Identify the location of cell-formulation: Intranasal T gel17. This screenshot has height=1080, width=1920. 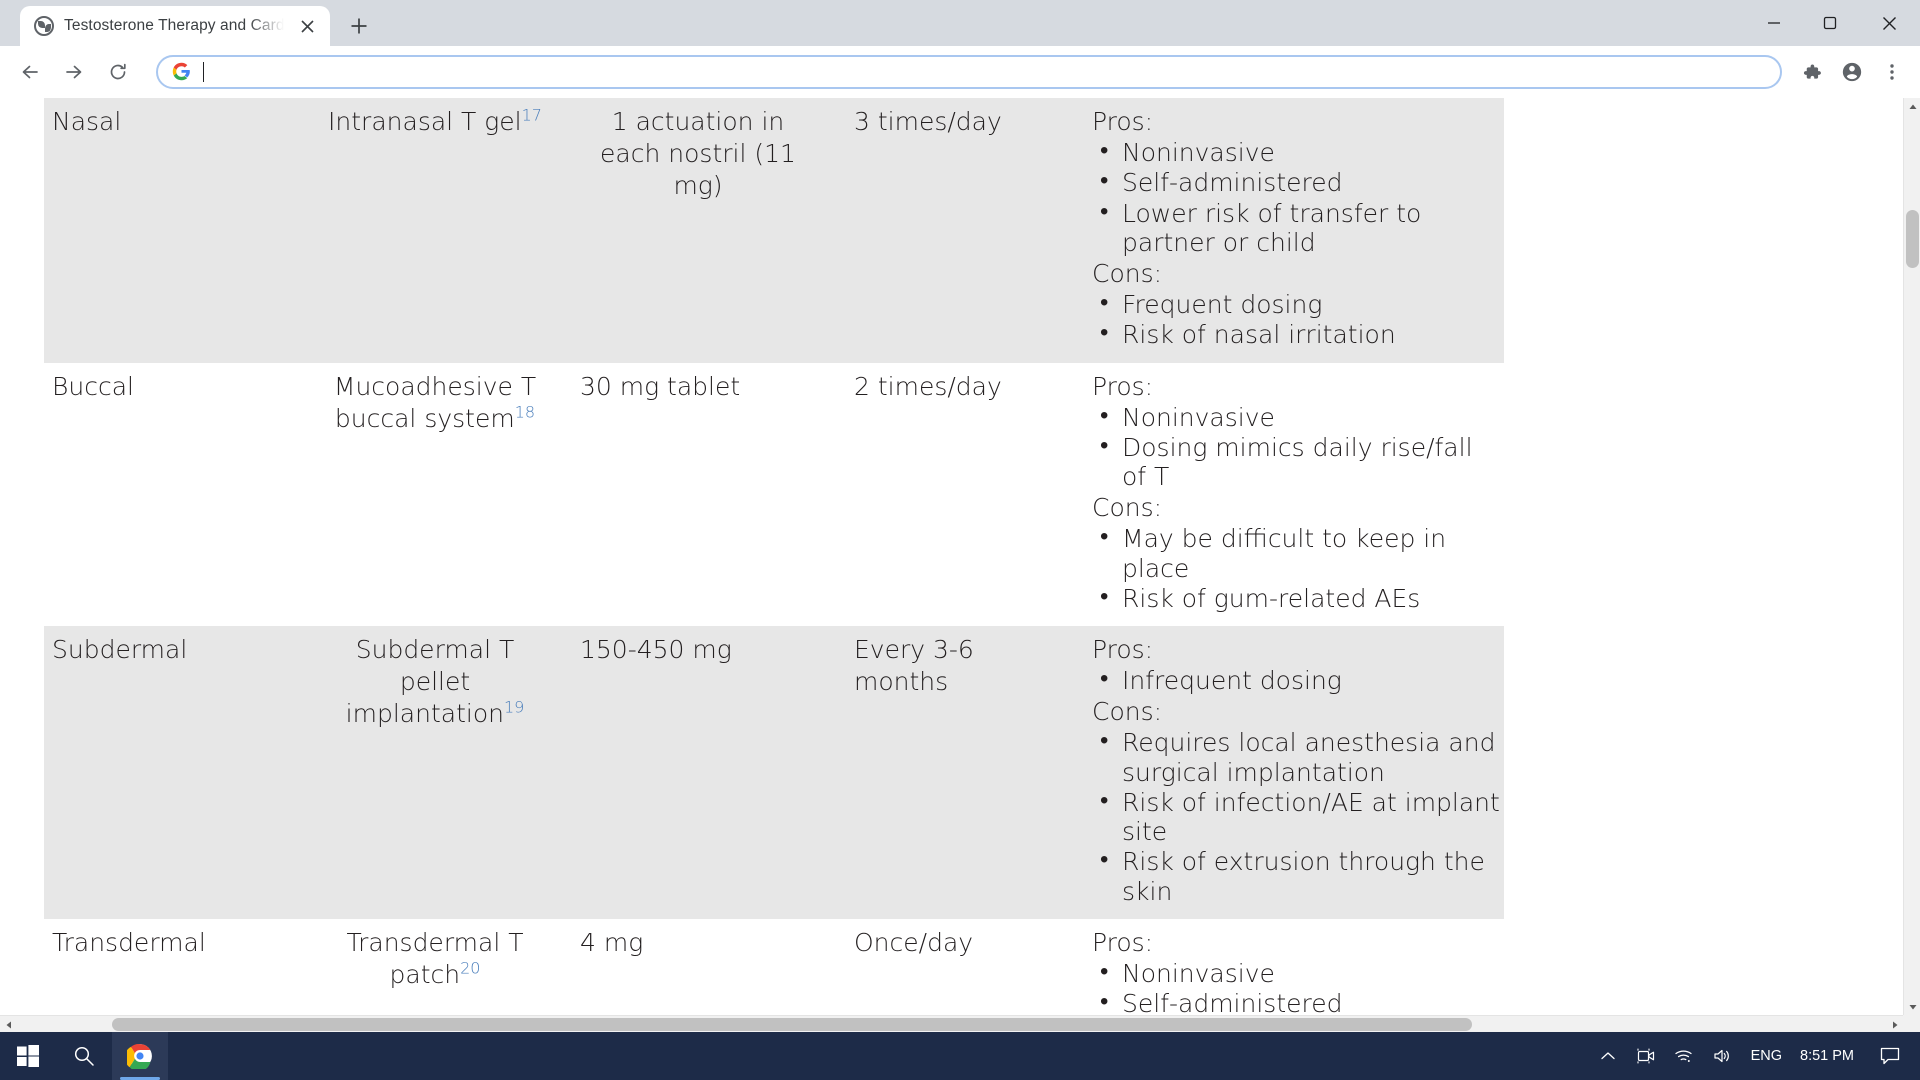
(444, 124).